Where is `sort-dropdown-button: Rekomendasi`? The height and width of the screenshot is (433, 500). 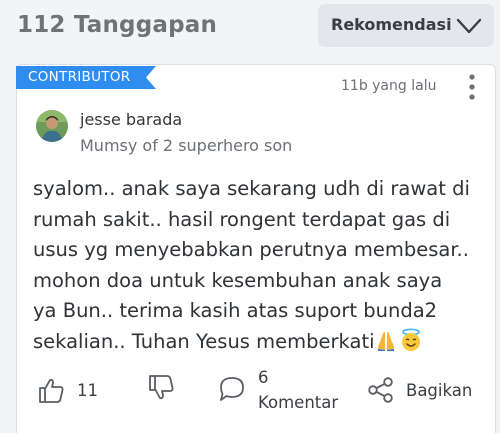
sort-dropdown-button: Rekomendasi is located at coordinates (406, 25).